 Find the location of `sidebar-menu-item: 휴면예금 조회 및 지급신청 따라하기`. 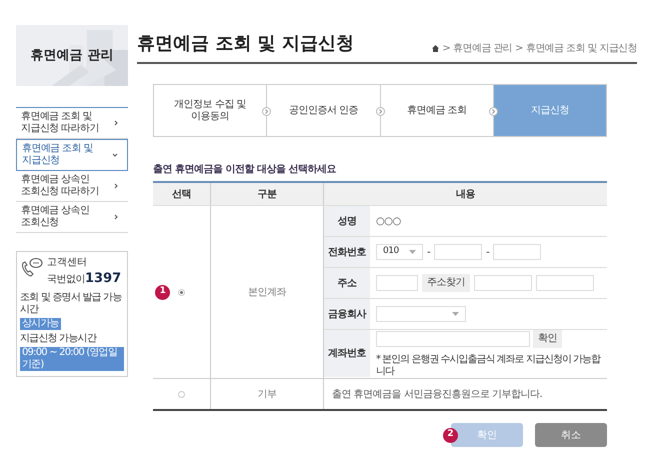

sidebar-menu-item: 휴면예금 조회 및 지급신청 따라하기 is located at coordinates (72, 123).